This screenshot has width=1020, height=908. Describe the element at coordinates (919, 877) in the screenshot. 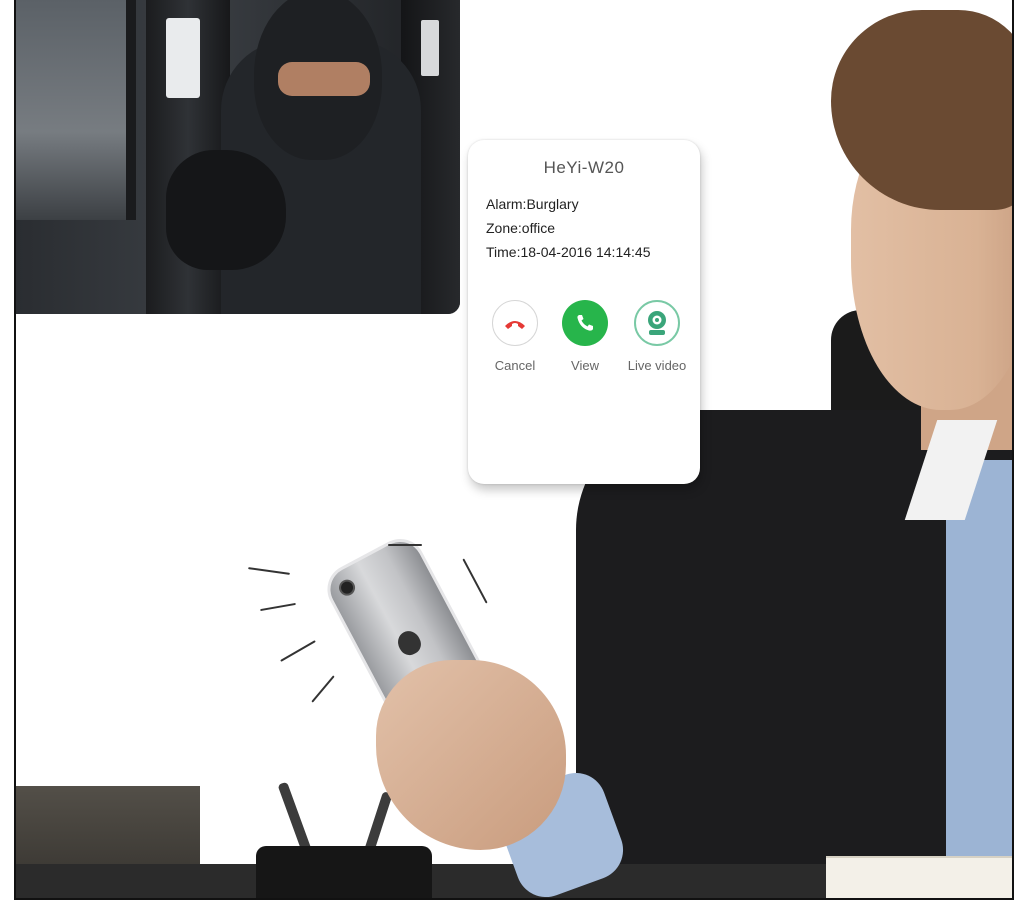

I see `paper-stack` at that location.